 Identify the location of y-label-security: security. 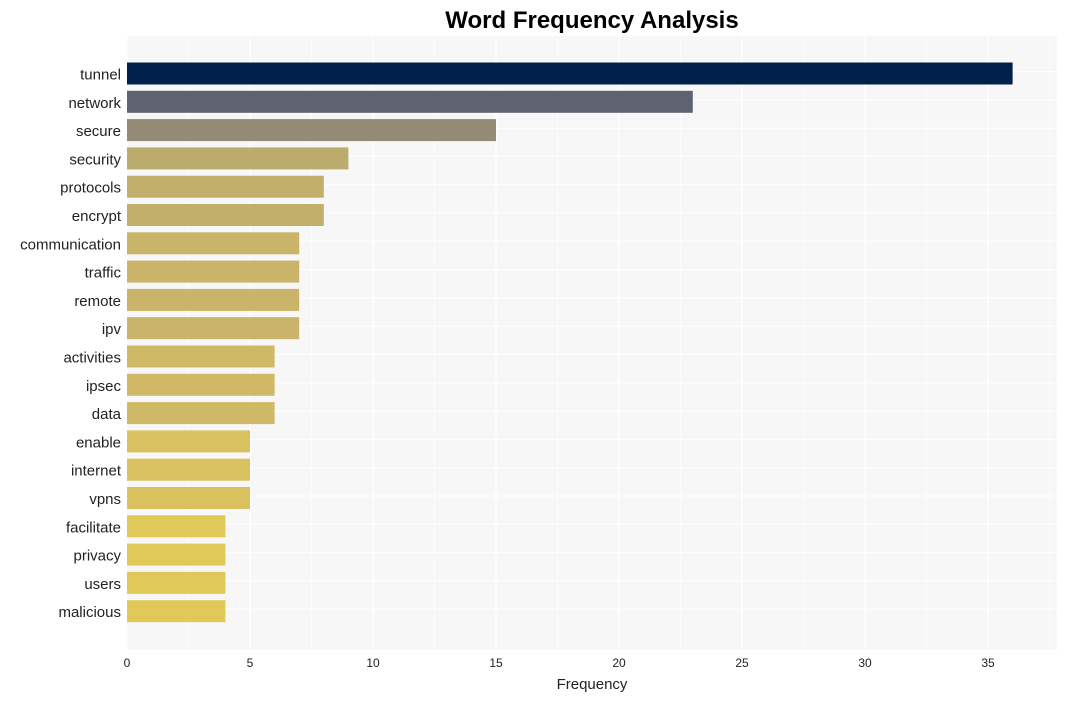
(95, 159).